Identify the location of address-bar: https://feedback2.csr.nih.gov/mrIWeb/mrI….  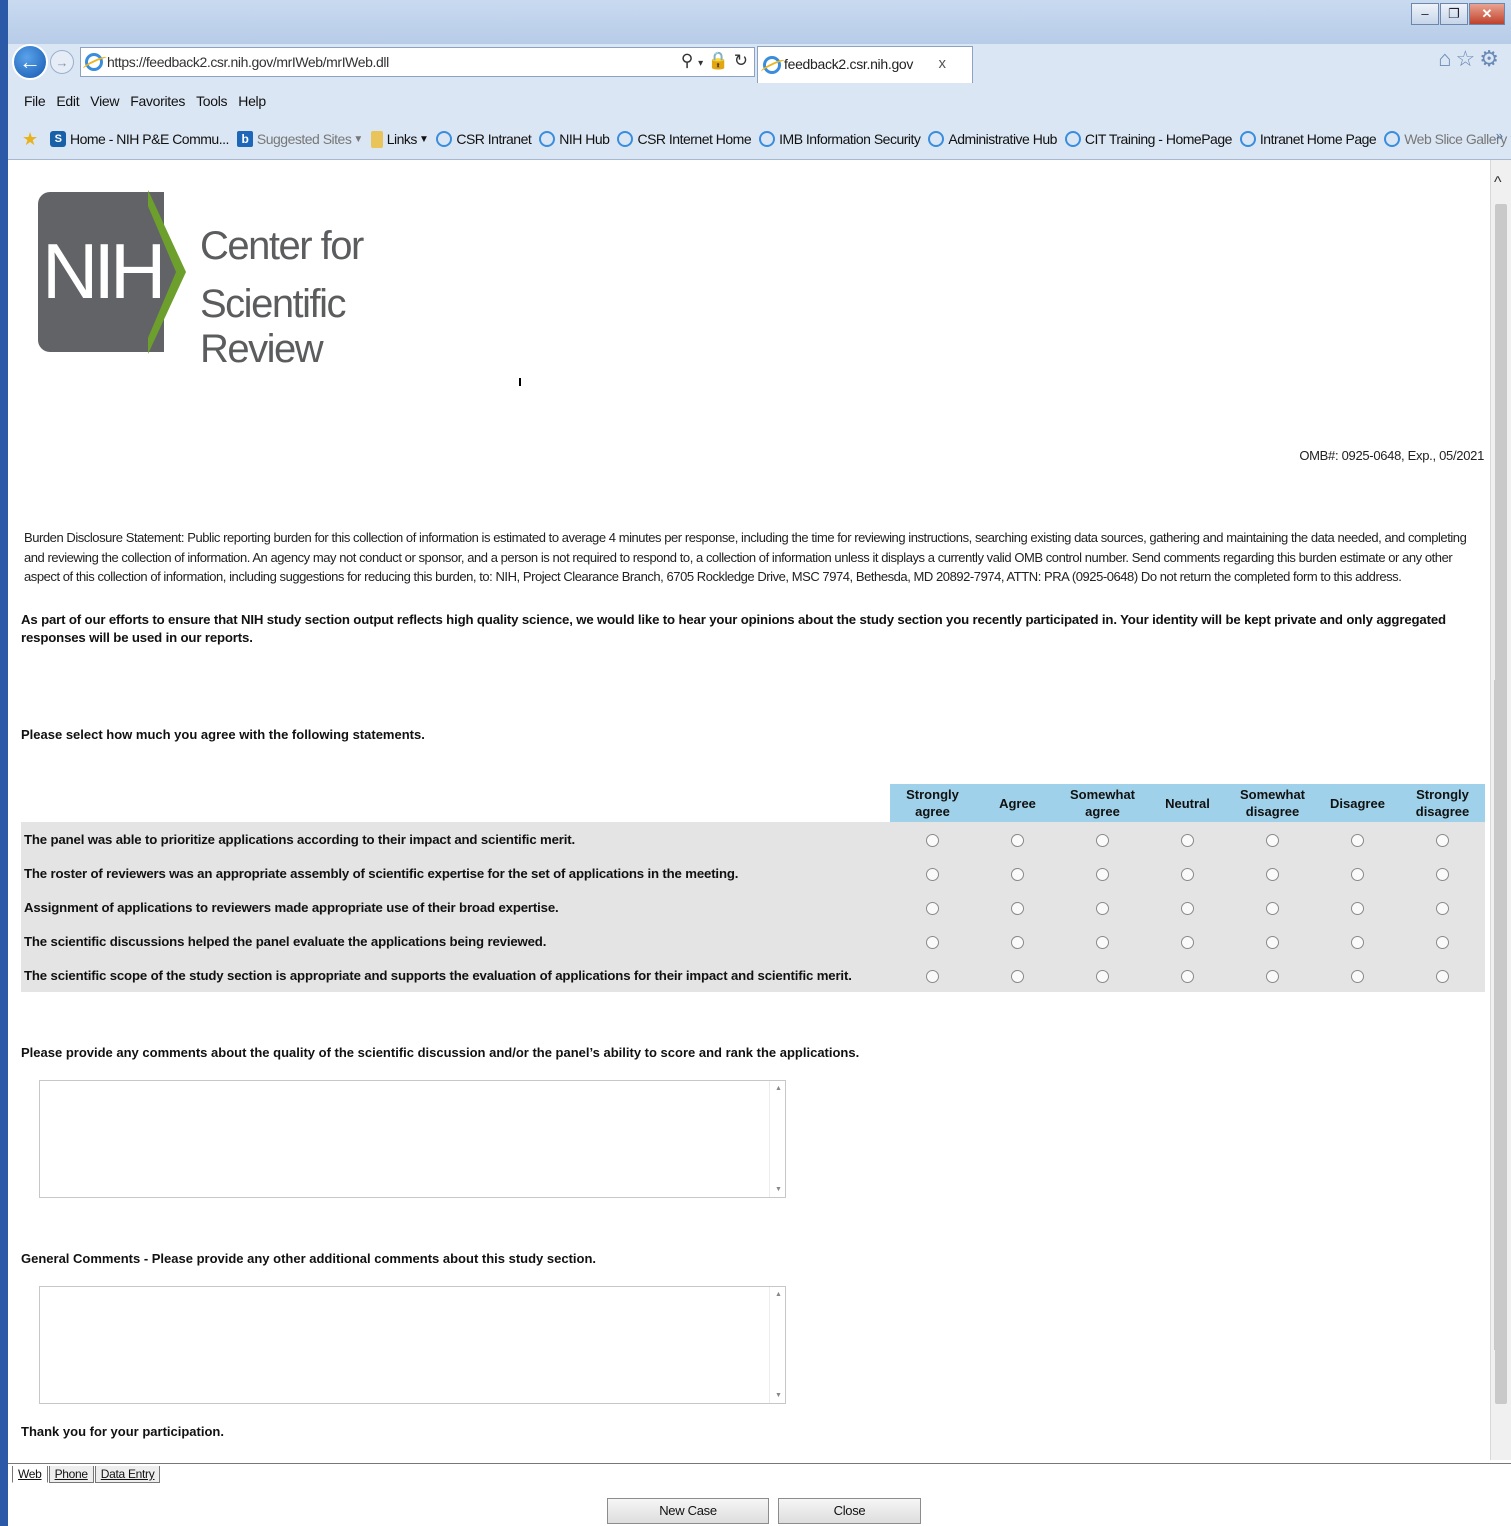
(417, 62).